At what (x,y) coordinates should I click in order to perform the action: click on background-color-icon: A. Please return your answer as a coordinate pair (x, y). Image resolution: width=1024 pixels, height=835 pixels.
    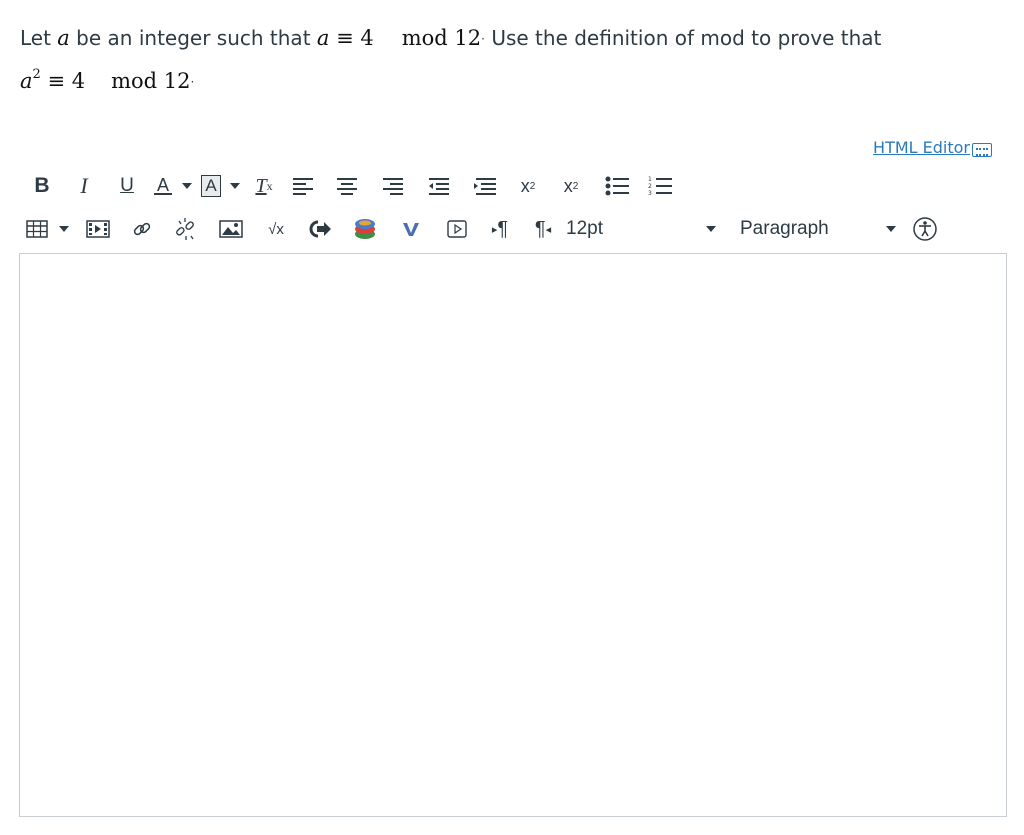
    Looking at the image, I should click on (211, 186).